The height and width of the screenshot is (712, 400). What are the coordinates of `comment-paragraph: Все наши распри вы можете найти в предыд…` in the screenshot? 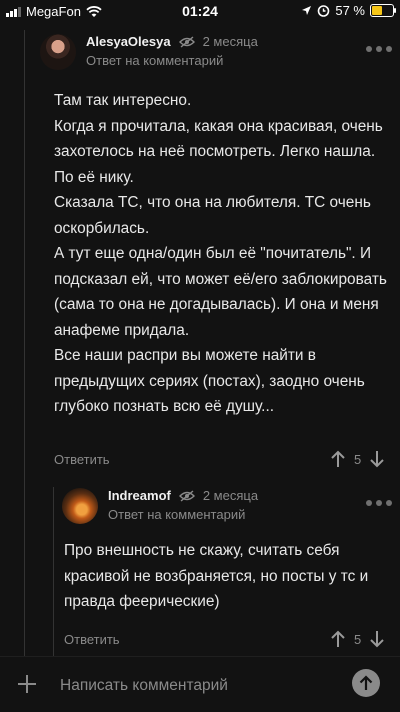 It's located at (209, 381).